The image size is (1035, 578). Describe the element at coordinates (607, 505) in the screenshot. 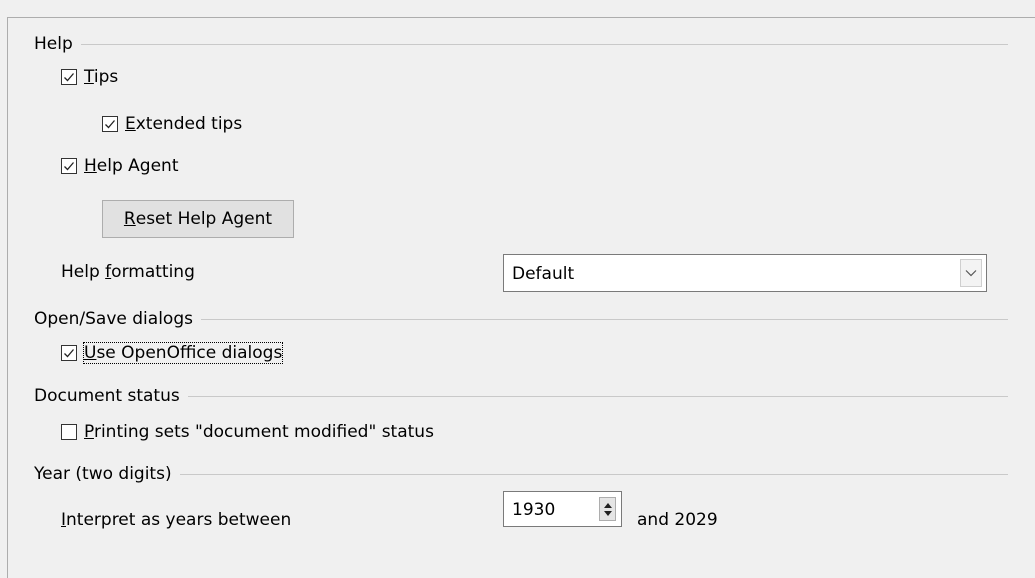

I see `spin-up-icon` at that location.